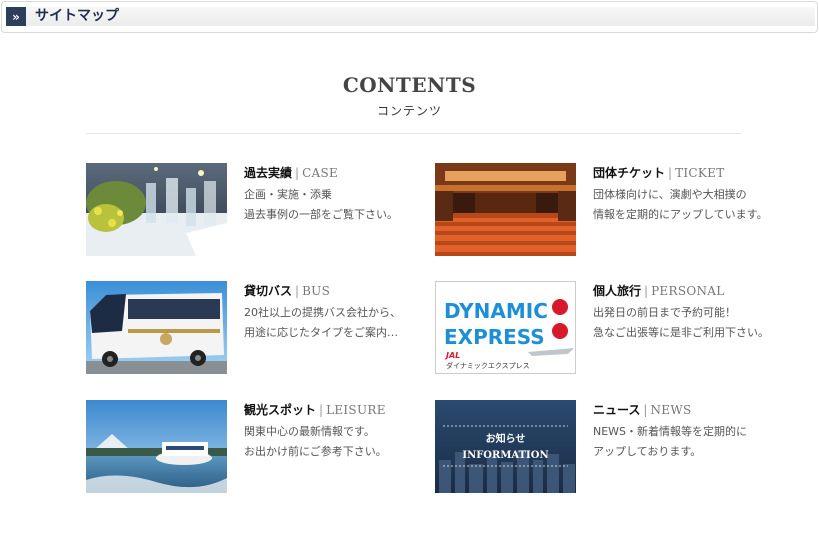 The width and height of the screenshot is (819, 548). I want to click on card-title: 過去実績 | CASE, so click(291, 172).